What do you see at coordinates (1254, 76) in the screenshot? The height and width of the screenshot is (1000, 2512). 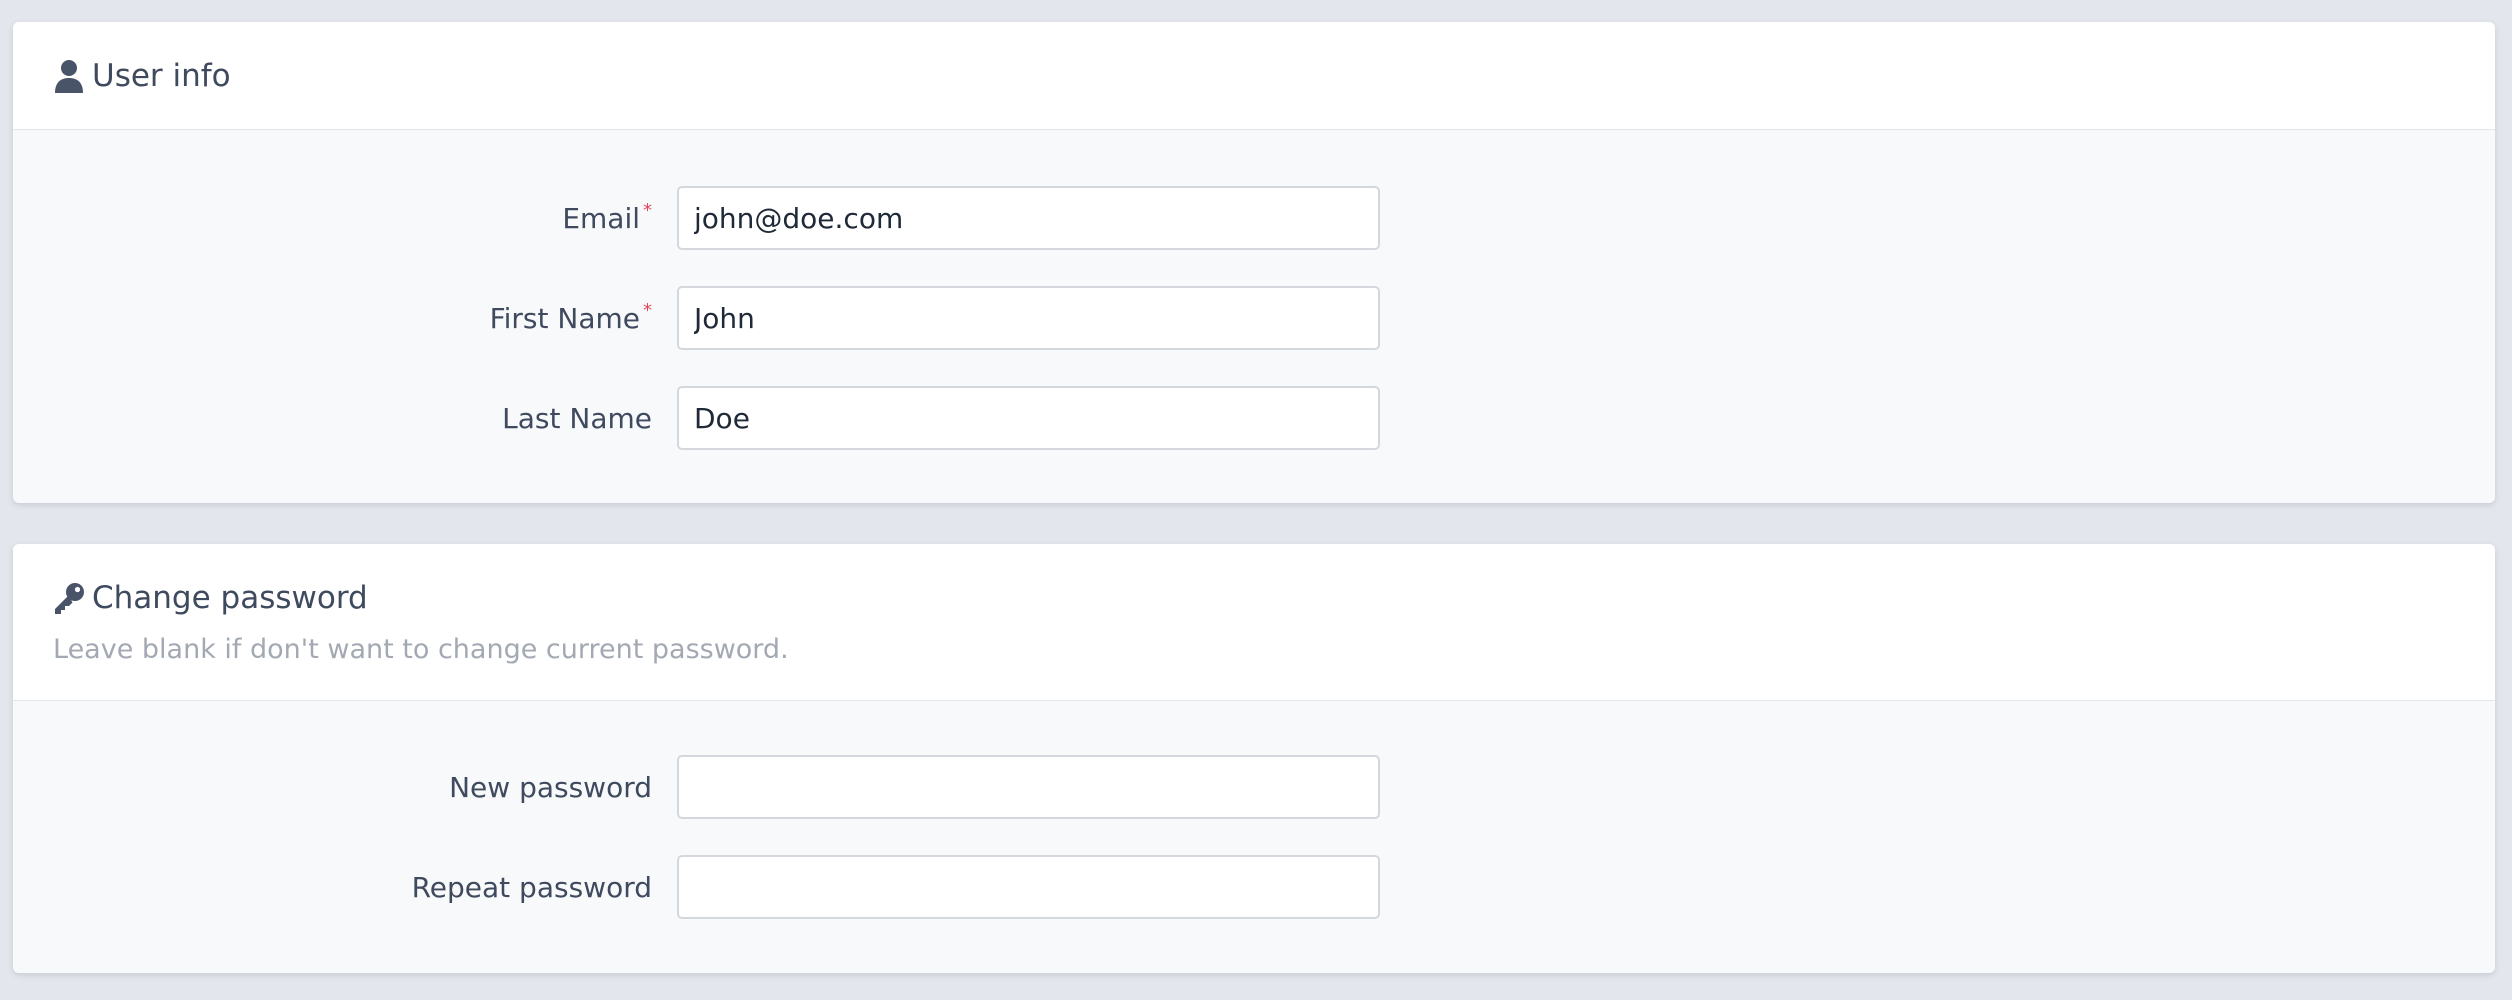 I see `user-info-header: User info` at bounding box center [1254, 76].